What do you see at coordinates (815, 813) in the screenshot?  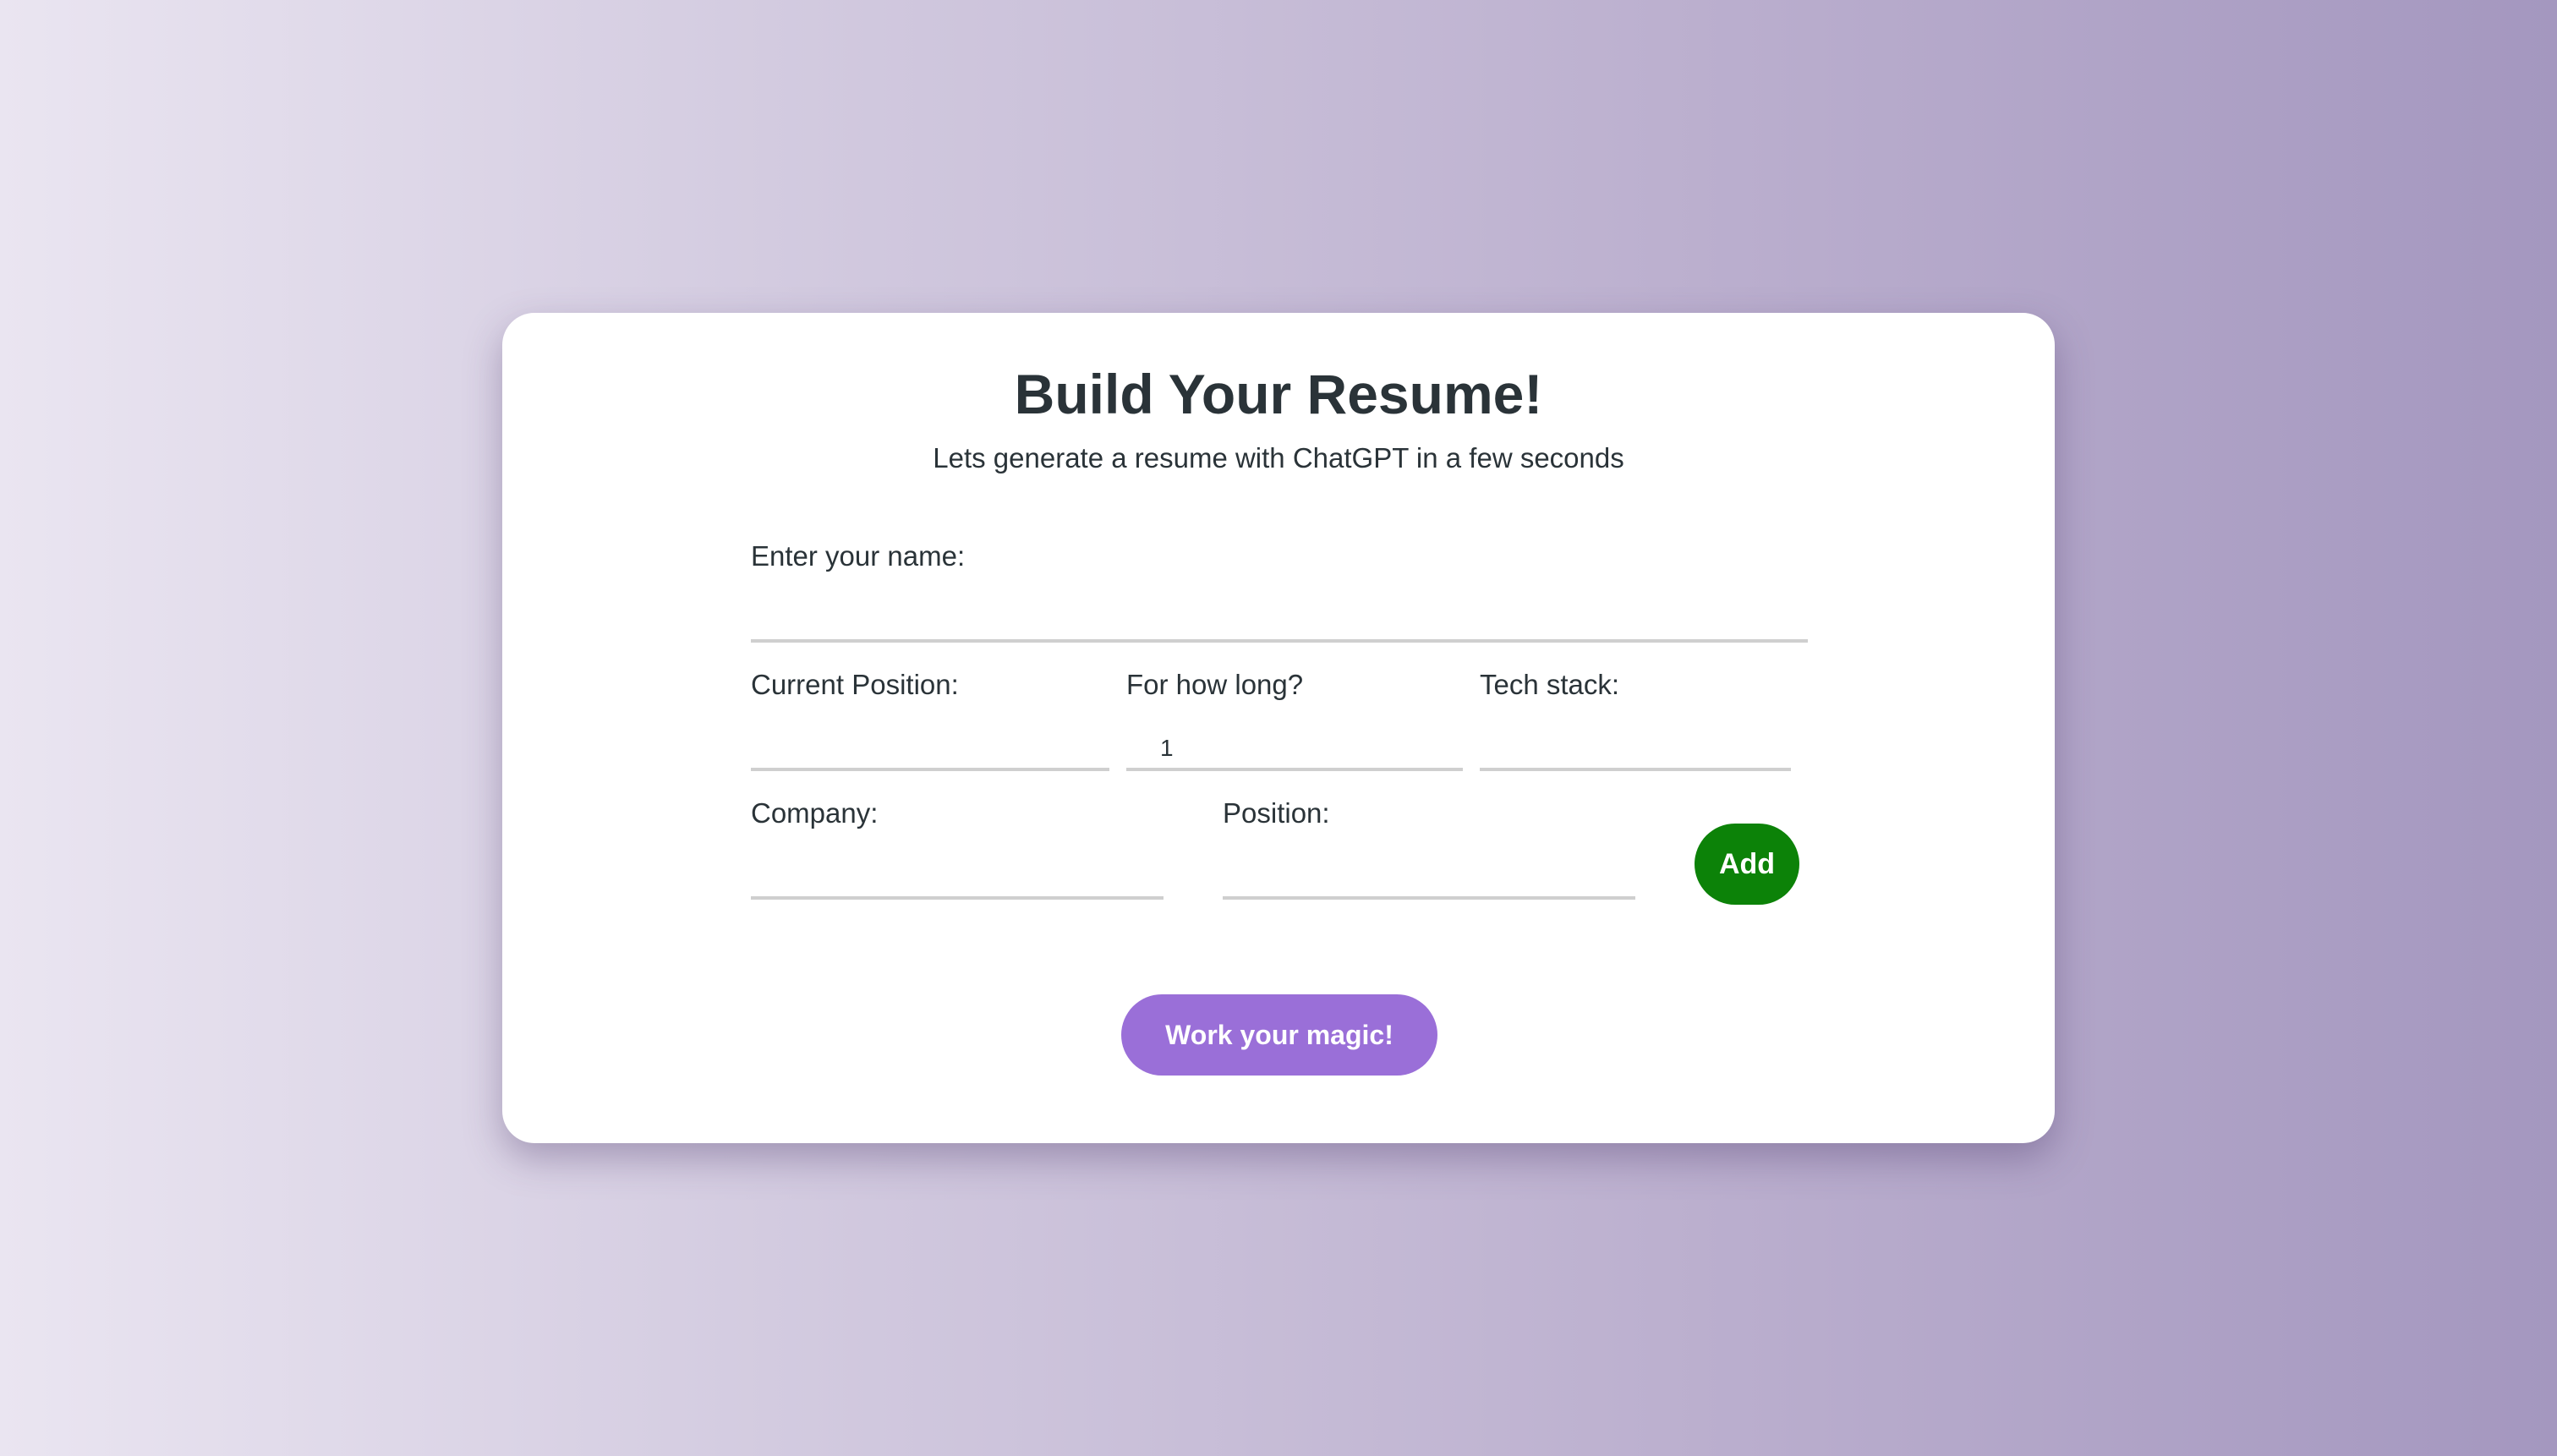 I see `company-label: Company:` at bounding box center [815, 813].